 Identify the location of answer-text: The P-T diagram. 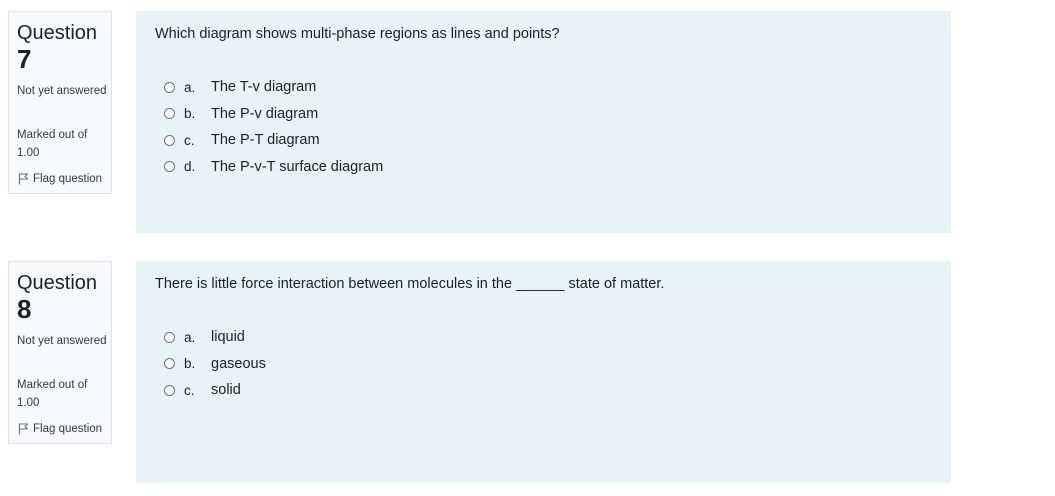
(265, 140).